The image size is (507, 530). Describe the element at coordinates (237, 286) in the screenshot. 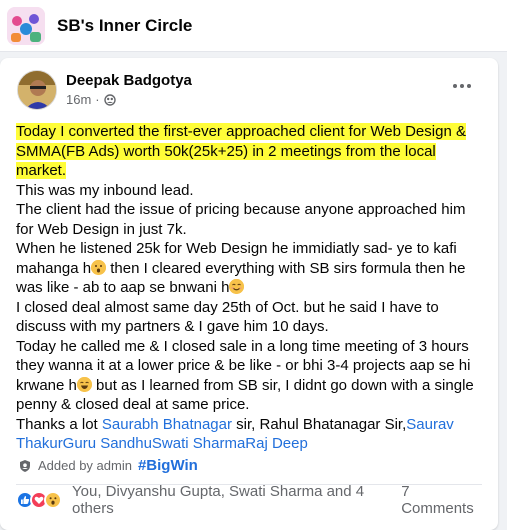

I see `smile-emoji-icon` at that location.